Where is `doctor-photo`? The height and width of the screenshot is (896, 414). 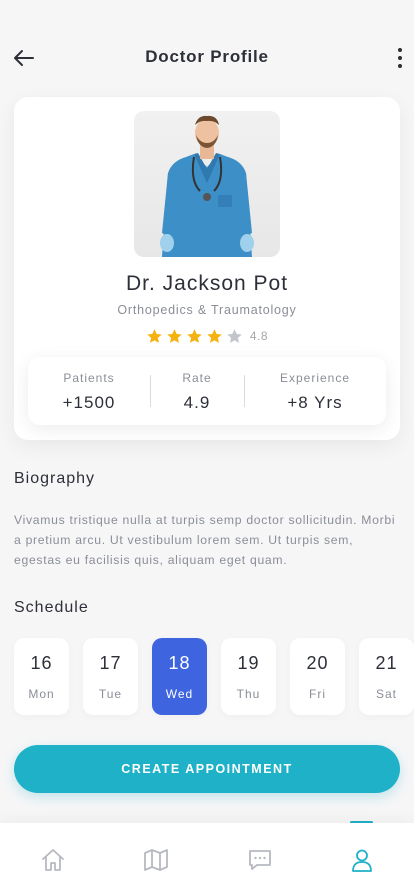 doctor-photo is located at coordinates (207, 184).